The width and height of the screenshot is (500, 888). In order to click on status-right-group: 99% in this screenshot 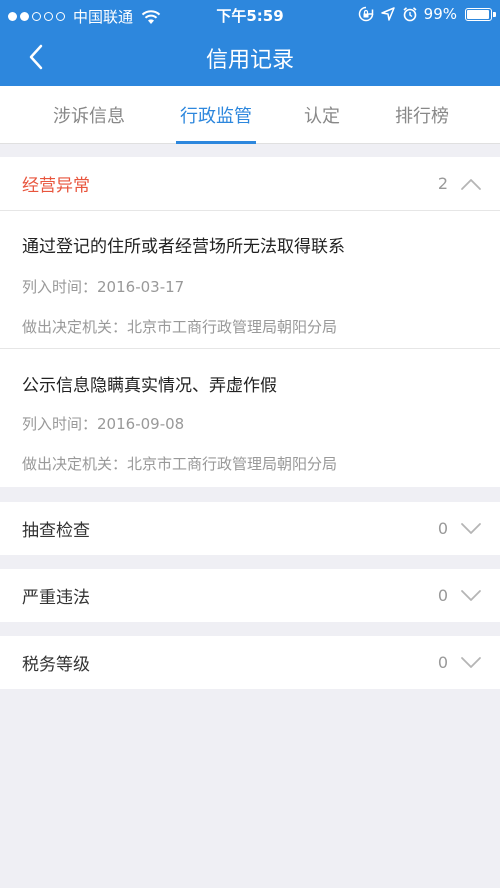, I will do `click(427, 14)`.